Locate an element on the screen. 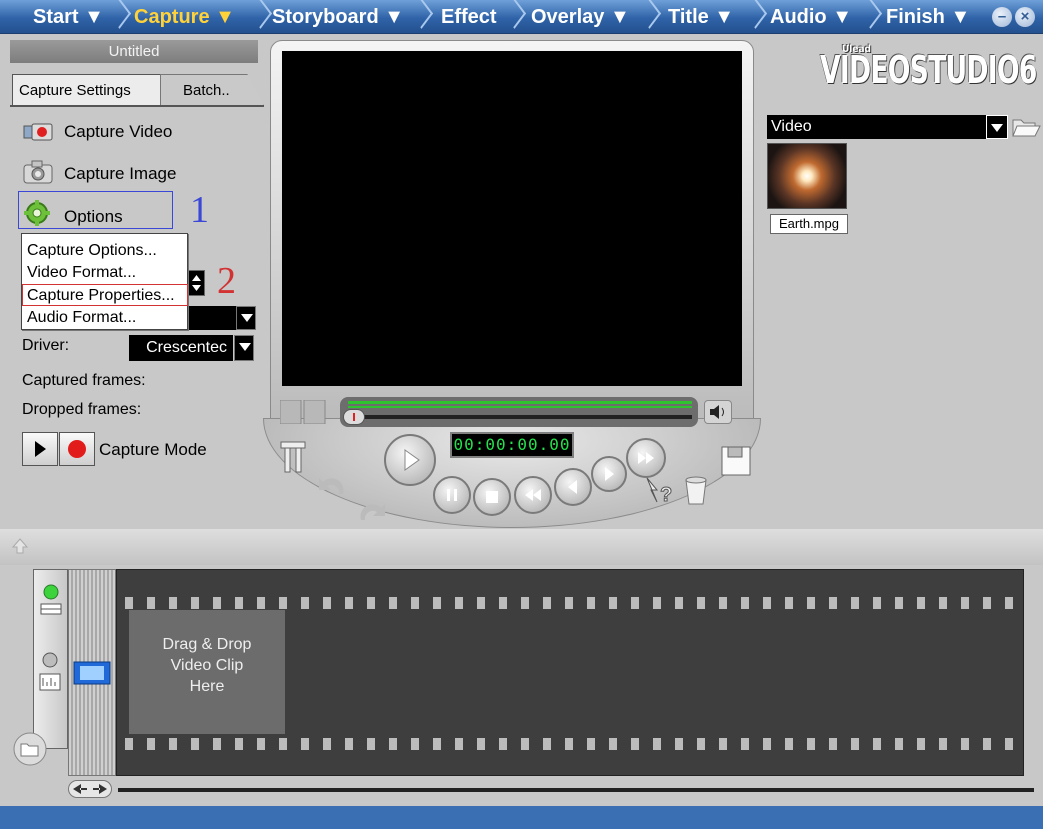 The image size is (1043, 829). library-category-dropdown: Video is located at coordinates (877, 127).